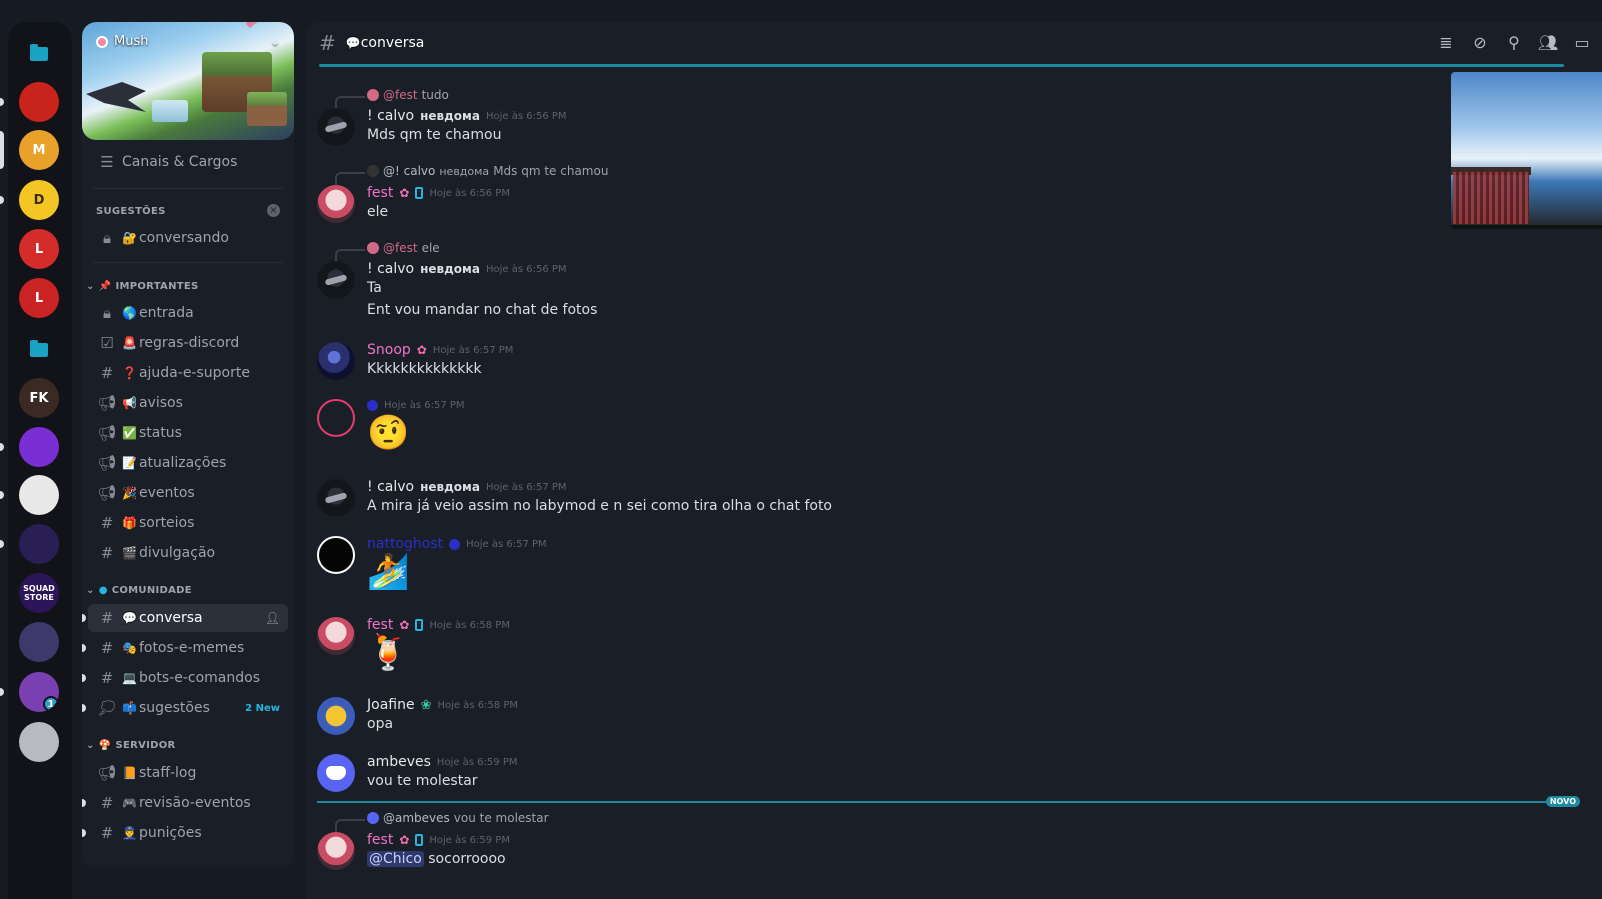  Describe the element at coordinates (39, 742) in the screenshot. I see `server-icon-anime` at that location.